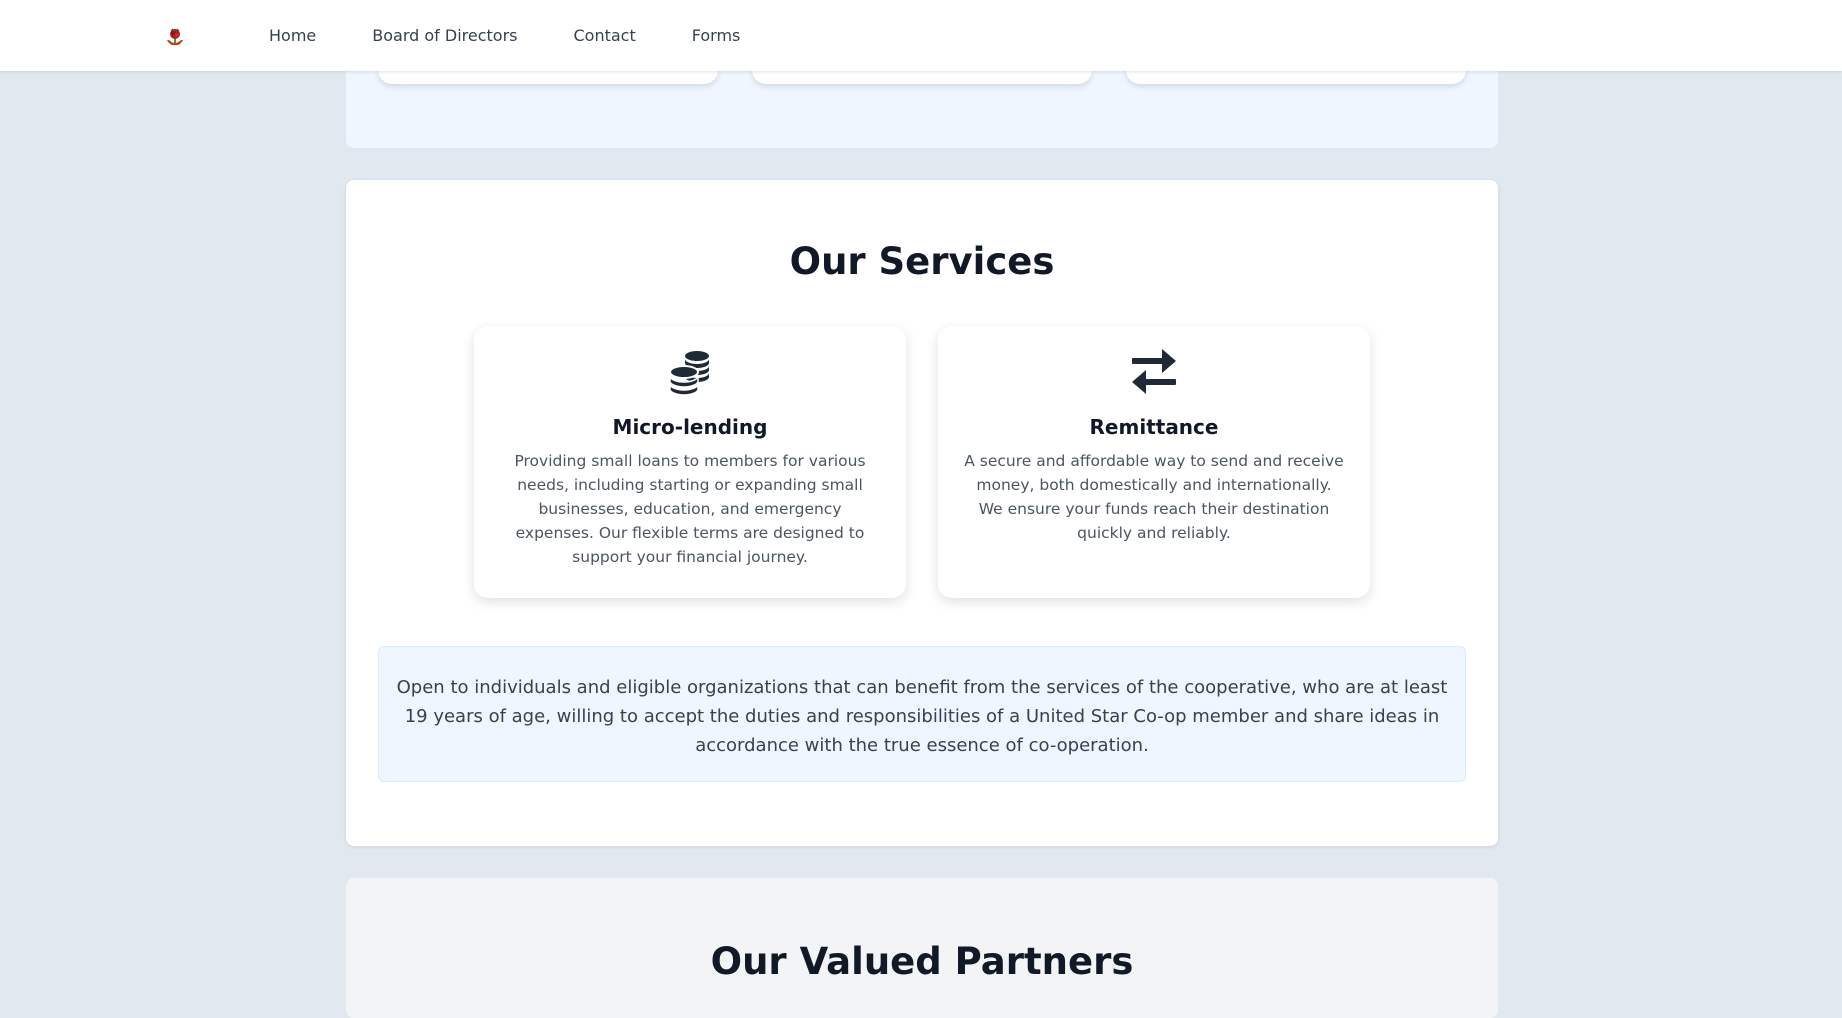 The image size is (1842, 1018). What do you see at coordinates (716, 35) in the screenshot?
I see `nav-forms-link: Forms` at bounding box center [716, 35].